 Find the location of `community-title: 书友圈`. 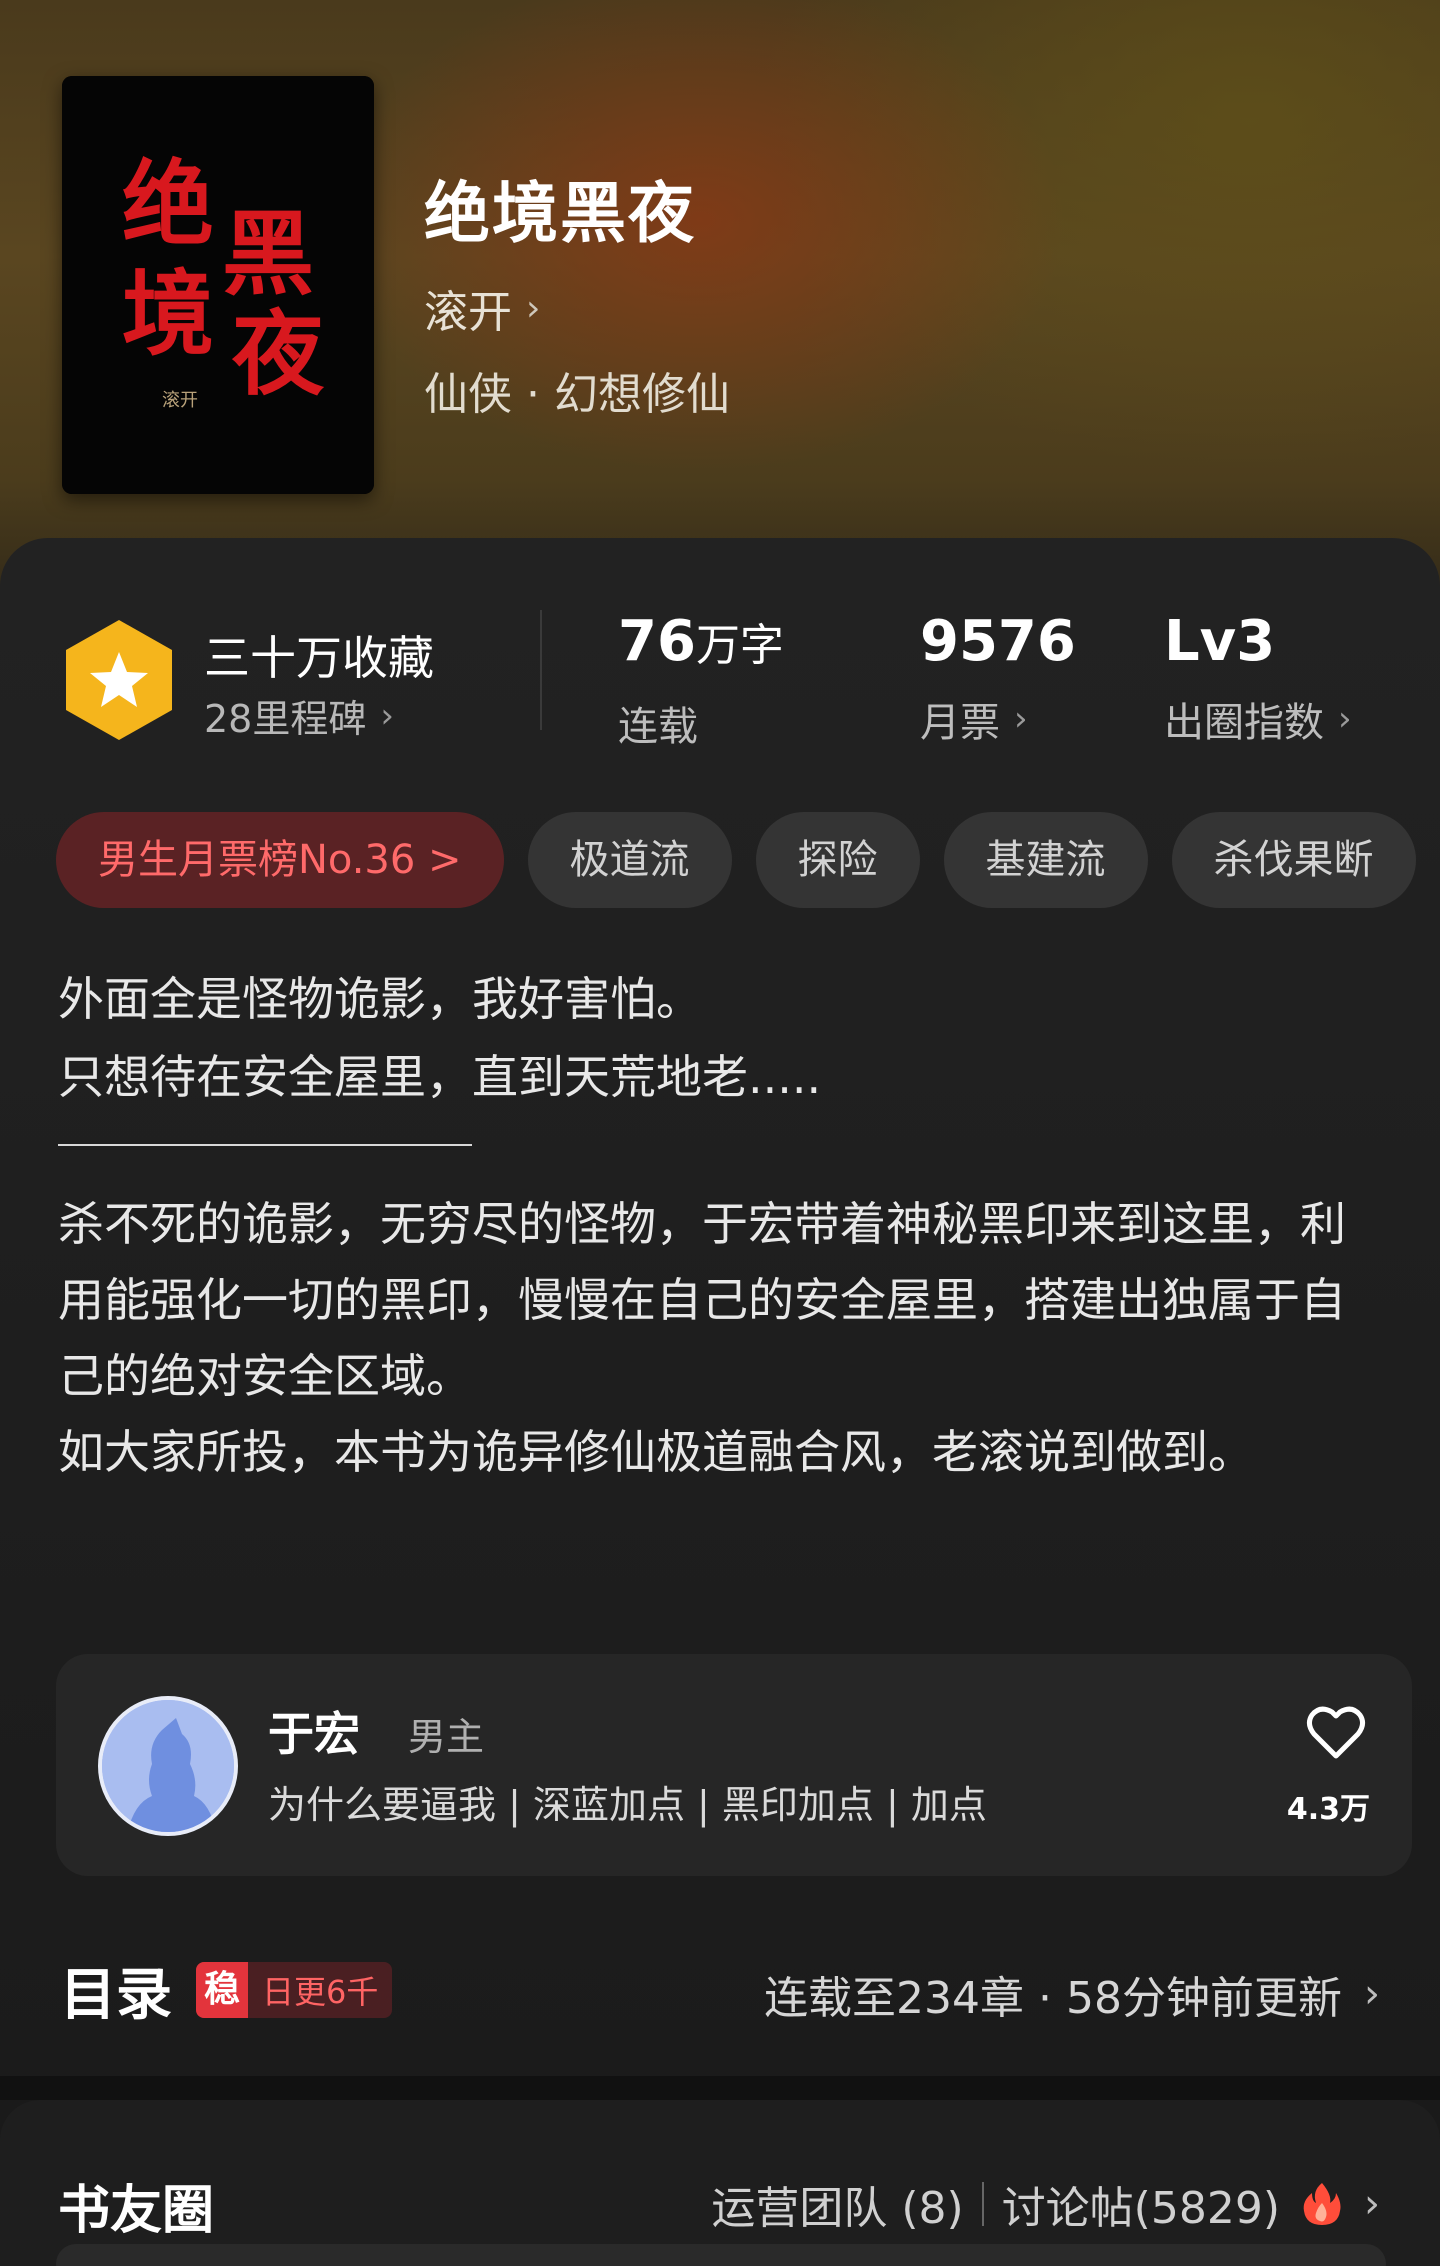

community-title: 书友圈 is located at coordinates (136, 2211).